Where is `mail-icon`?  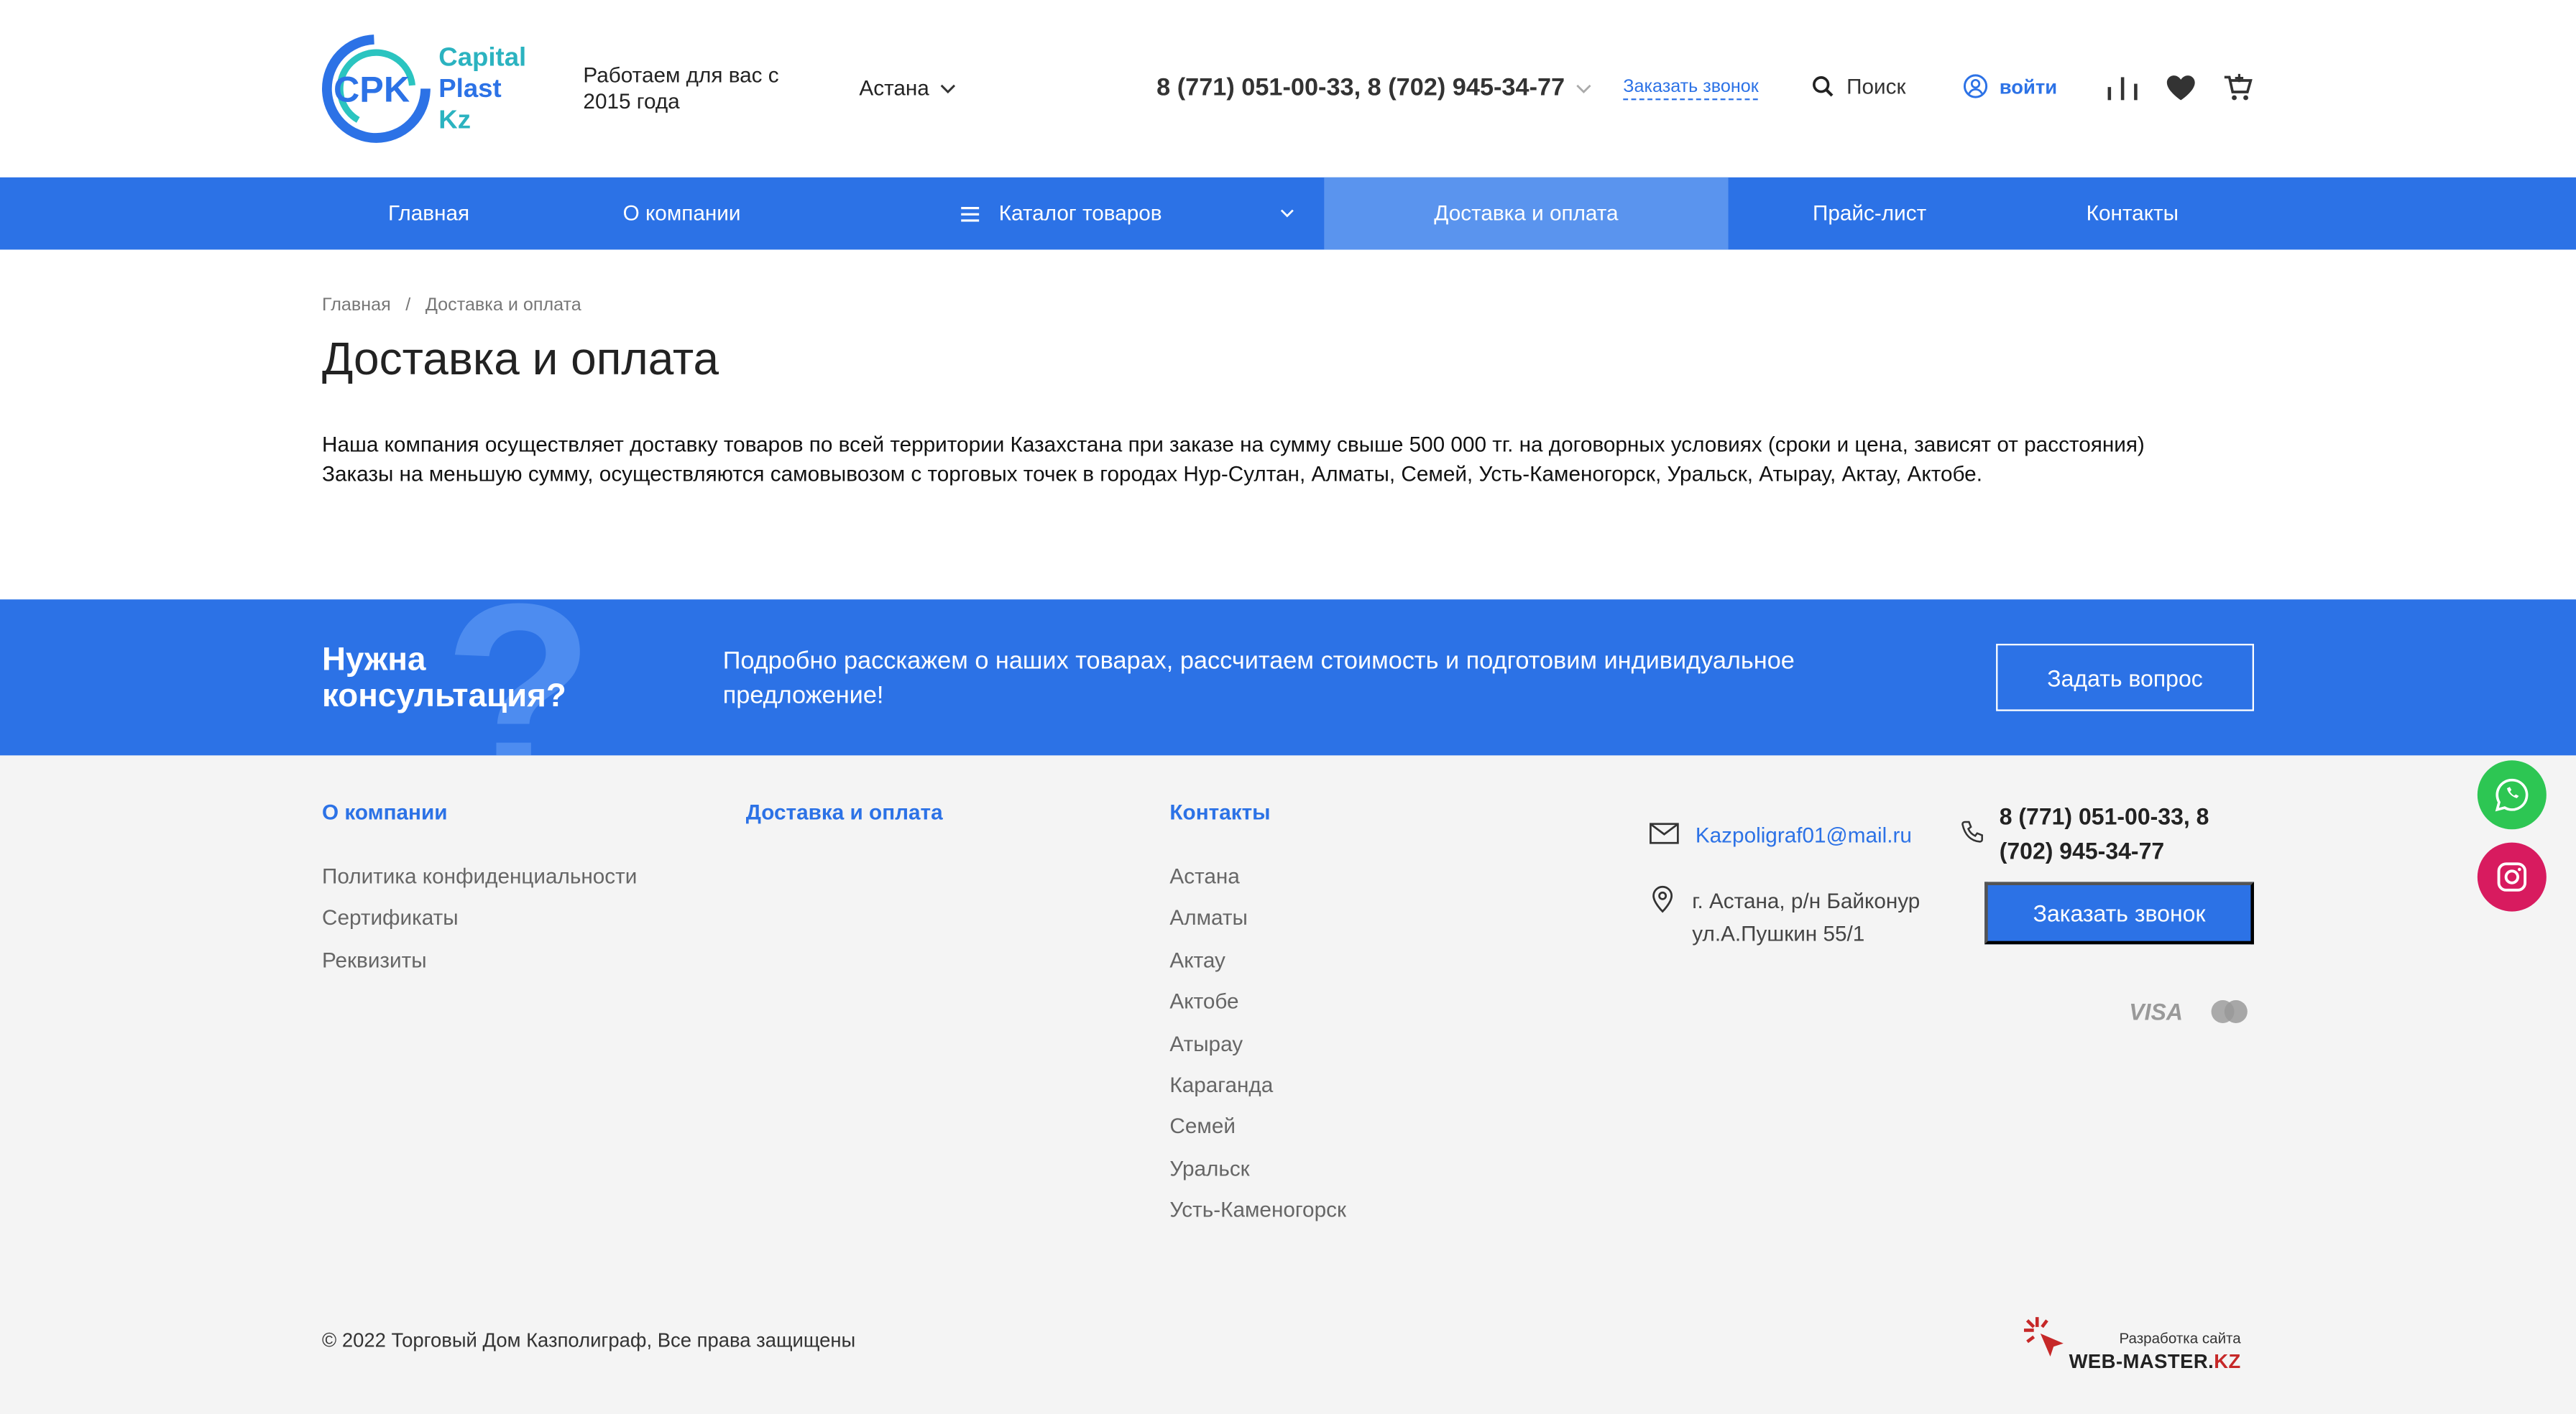
mail-icon is located at coordinates (1664, 834).